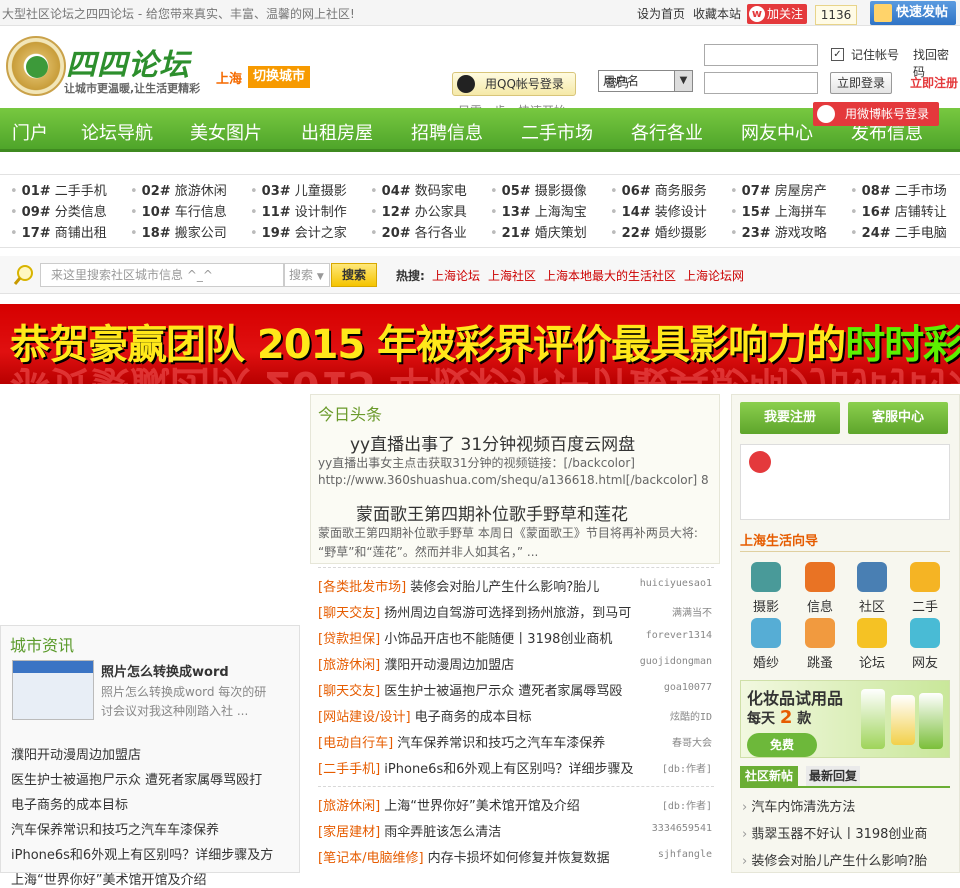 The width and height of the screenshot is (960, 888). Describe the element at coordinates (516, 233) in the screenshot. I see `category-number: 21#` at that location.